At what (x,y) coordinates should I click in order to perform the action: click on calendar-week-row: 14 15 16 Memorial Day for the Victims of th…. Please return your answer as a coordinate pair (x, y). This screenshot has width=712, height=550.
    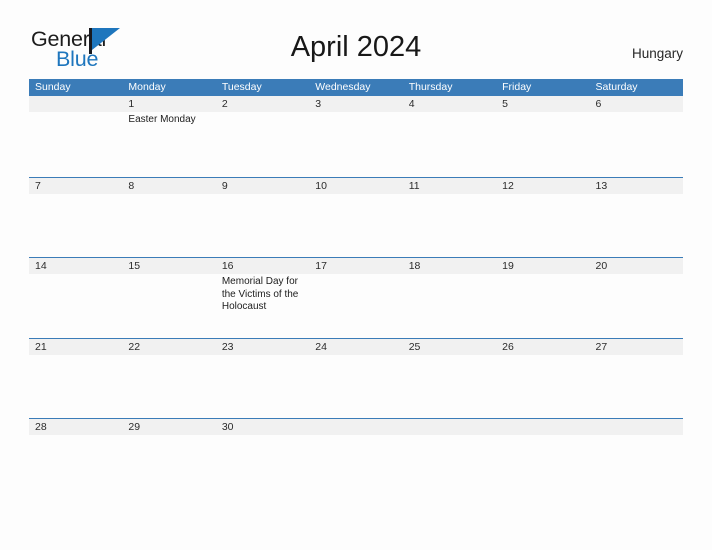
    Looking at the image, I should click on (356, 297).